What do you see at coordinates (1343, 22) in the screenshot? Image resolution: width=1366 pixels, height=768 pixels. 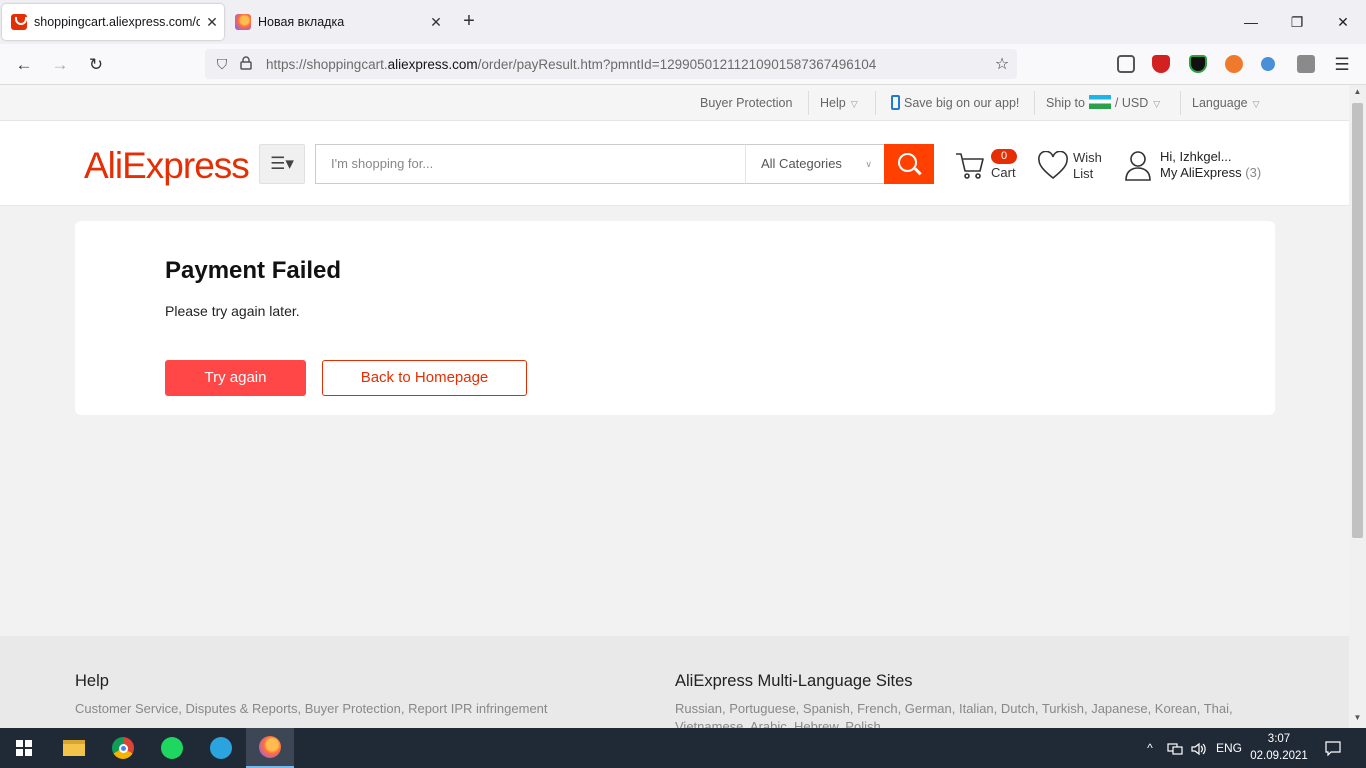 I see `window-close-button: ✕` at bounding box center [1343, 22].